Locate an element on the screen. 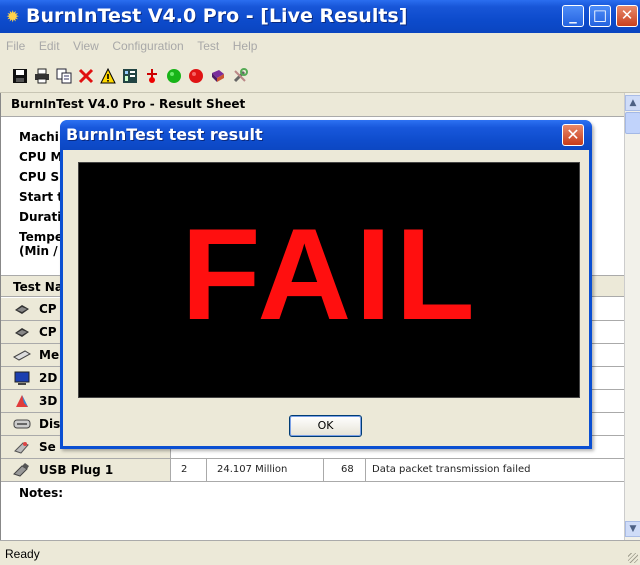 This screenshot has height=565, width=640. temperature-icon is located at coordinates (152, 76).